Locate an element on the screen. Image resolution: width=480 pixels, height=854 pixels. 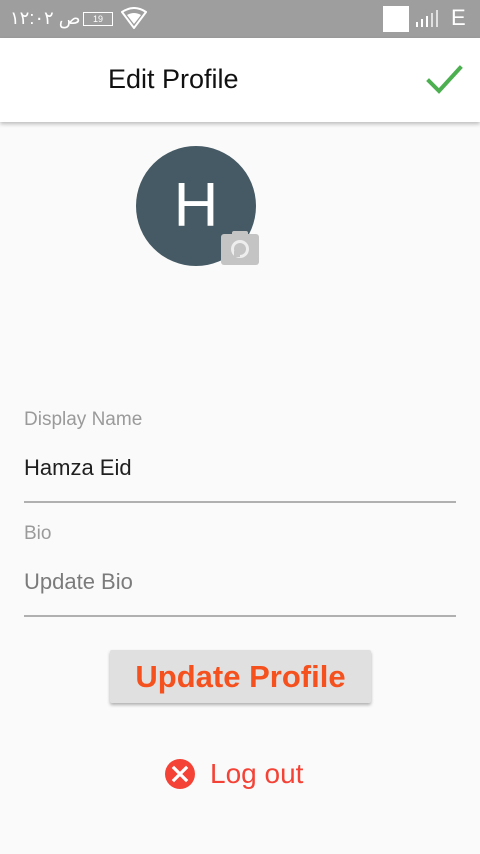
logout-button: Log out is located at coordinates (233, 774).